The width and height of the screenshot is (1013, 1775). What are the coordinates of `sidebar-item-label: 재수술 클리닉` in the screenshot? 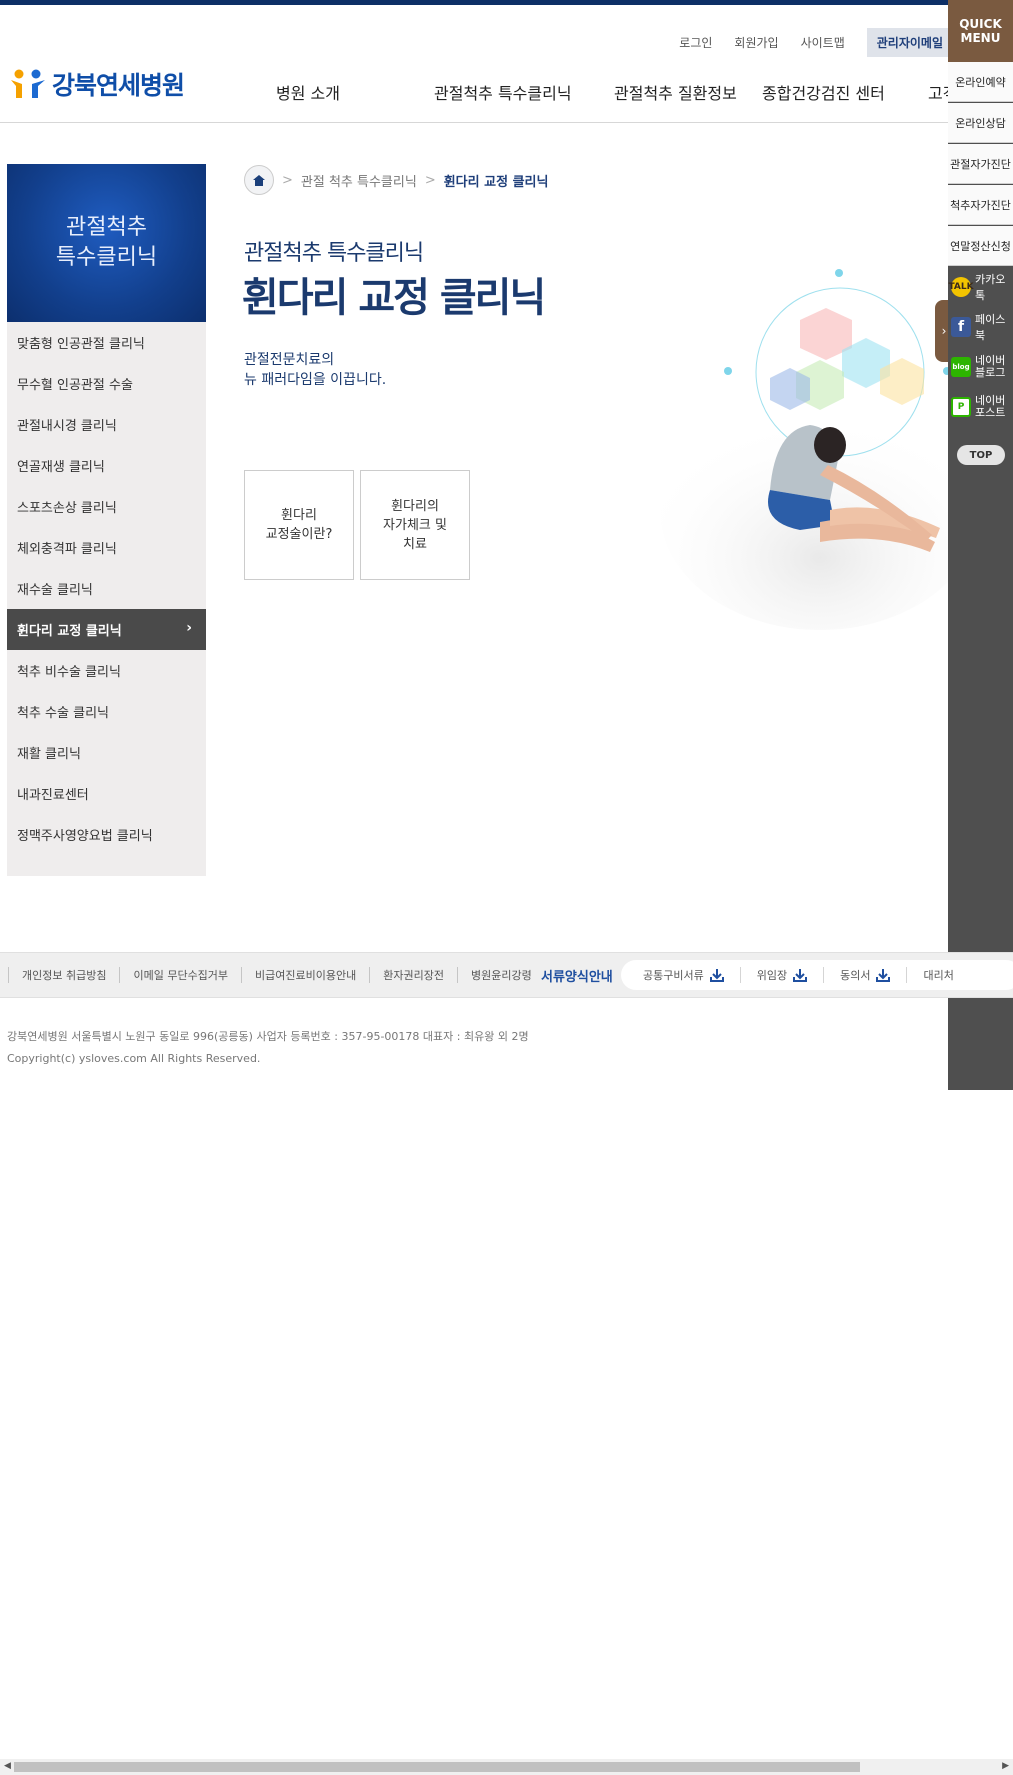 It's located at (55, 590).